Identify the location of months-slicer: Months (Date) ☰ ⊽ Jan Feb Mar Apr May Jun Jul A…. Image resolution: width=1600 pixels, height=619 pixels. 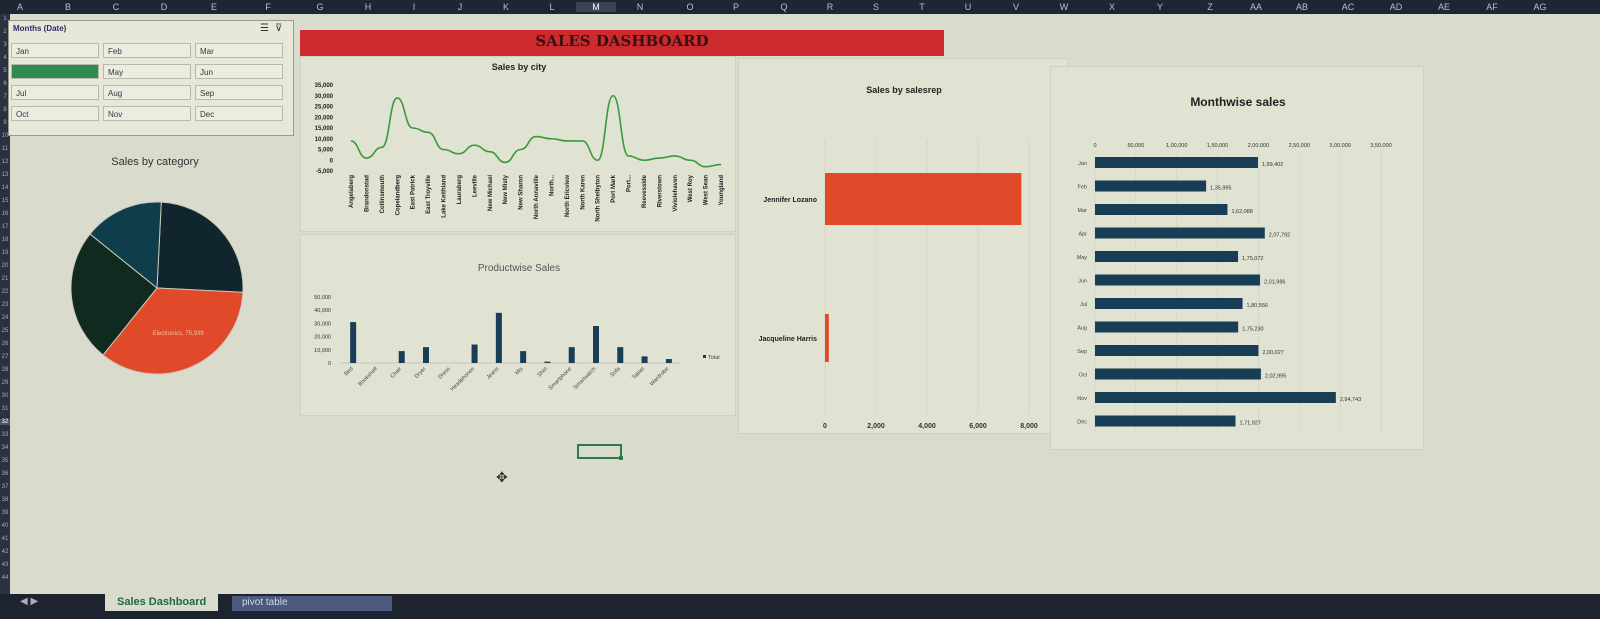
(151, 78).